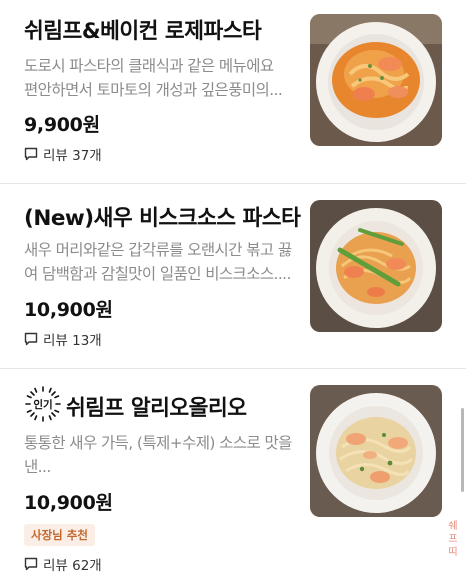 The height and width of the screenshot is (575, 466). What do you see at coordinates (376, 451) in the screenshot?
I see `aglio-olio-image` at bounding box center [376, 451].